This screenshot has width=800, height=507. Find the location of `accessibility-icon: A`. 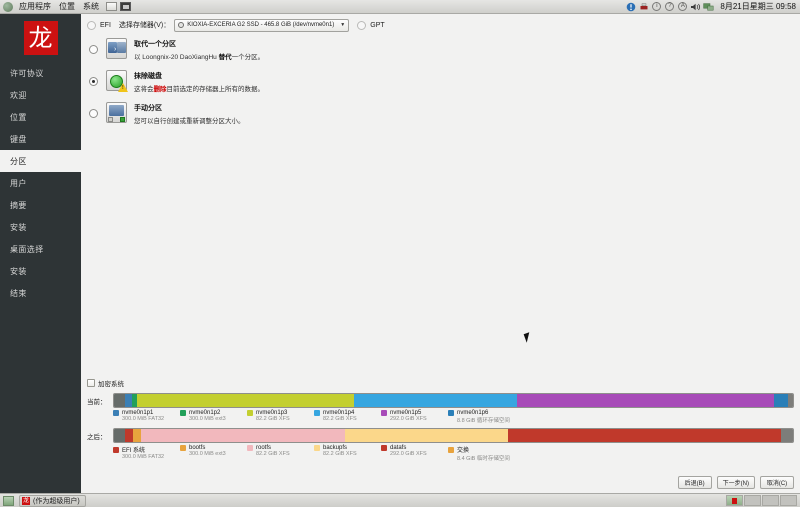

accessibility-icon: A is located at coordinates (682, 6).